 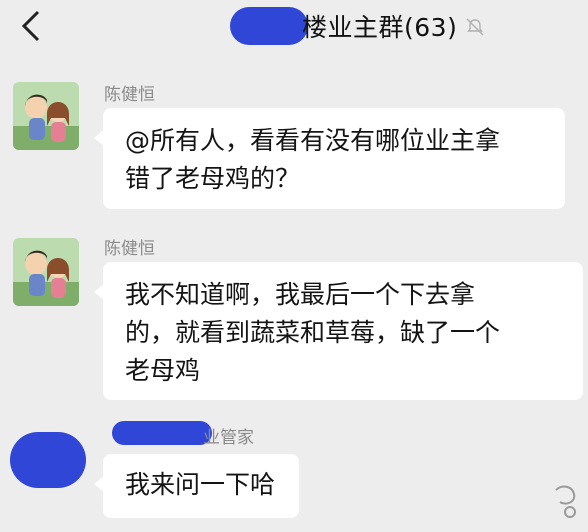 What do you see at coordinates (163, 370) in the screenshot?
I see `message-text-line: 老母鸡` at bounding box center [163, 370].